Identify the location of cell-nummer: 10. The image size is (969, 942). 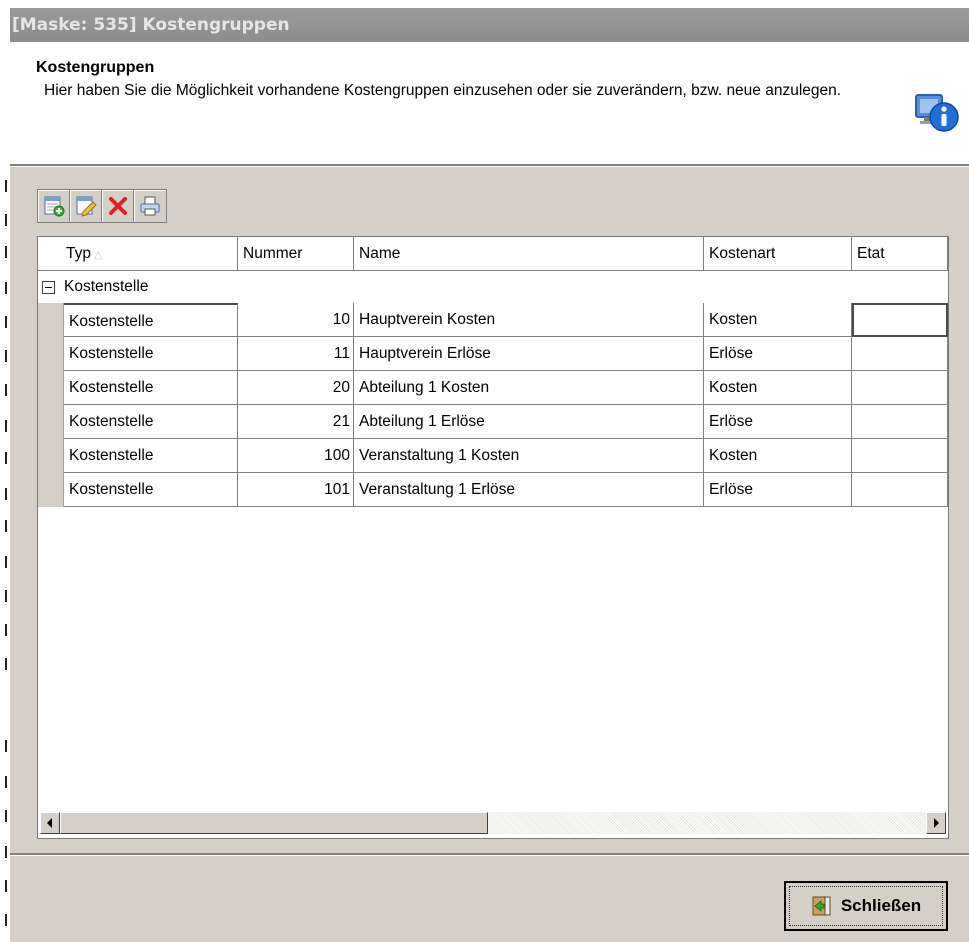
(296, 320).